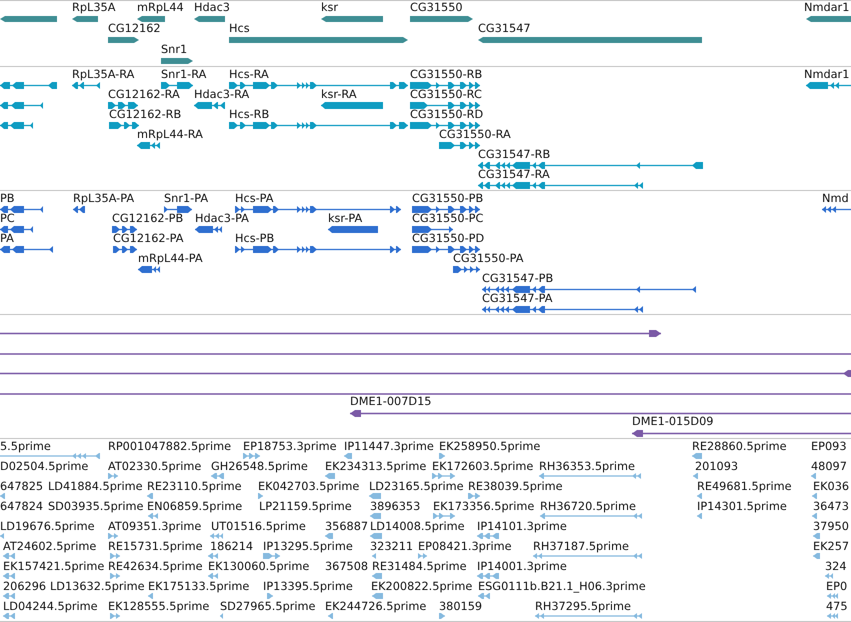 The image size is (851, 622). What do you see at coordinates (199, 587) in the screenshot?
I see `est-label: EK175133.5prime` at bounding box center [199, 587].